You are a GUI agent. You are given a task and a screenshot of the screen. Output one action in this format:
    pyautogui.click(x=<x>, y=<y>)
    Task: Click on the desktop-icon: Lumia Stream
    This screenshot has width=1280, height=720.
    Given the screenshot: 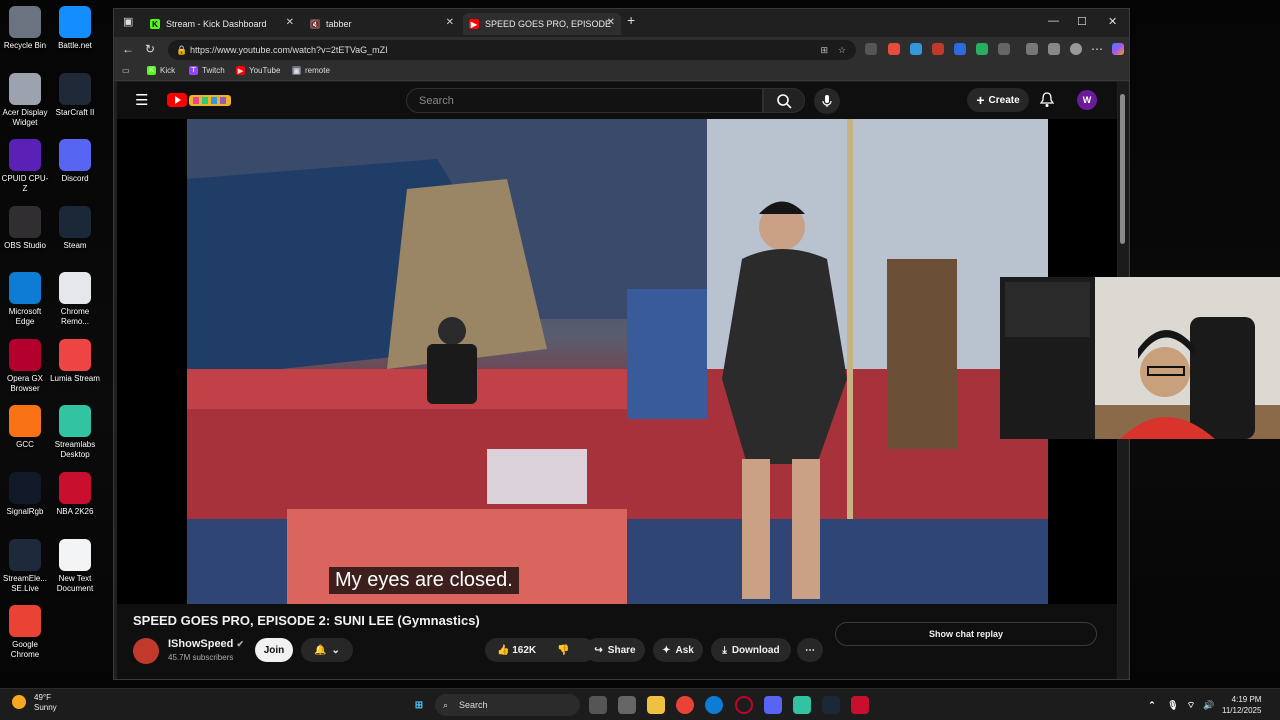 What is the action you would take?
    pyautogui.click(x=75, y=361)
    